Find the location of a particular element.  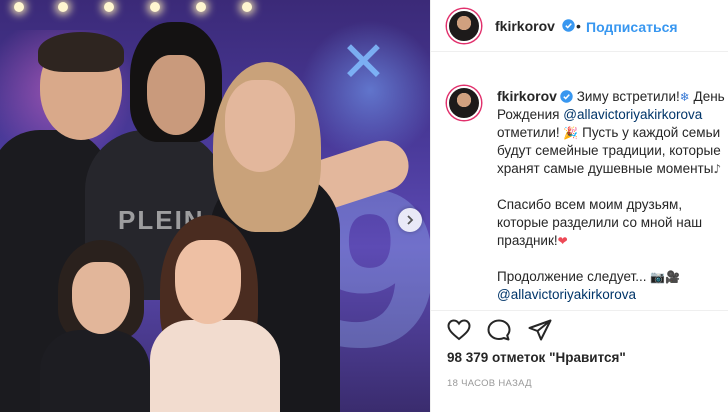

comment-icon is located at coordinates (499, 330).